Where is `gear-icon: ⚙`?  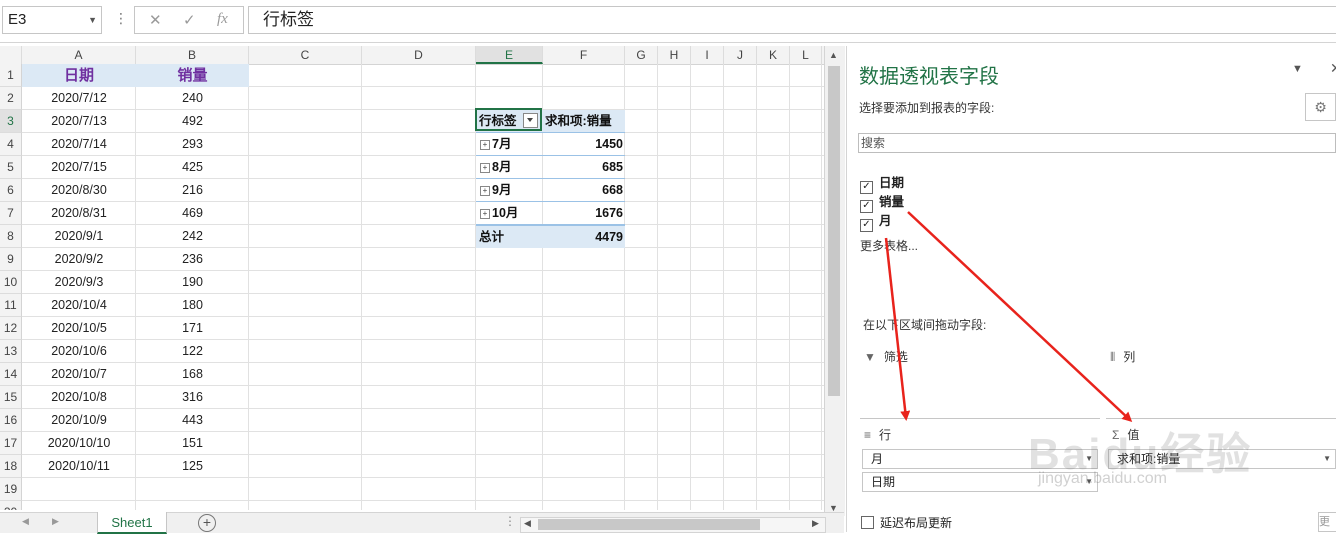 gear-icon: ⚙ is located at coordinates (1320, 107).